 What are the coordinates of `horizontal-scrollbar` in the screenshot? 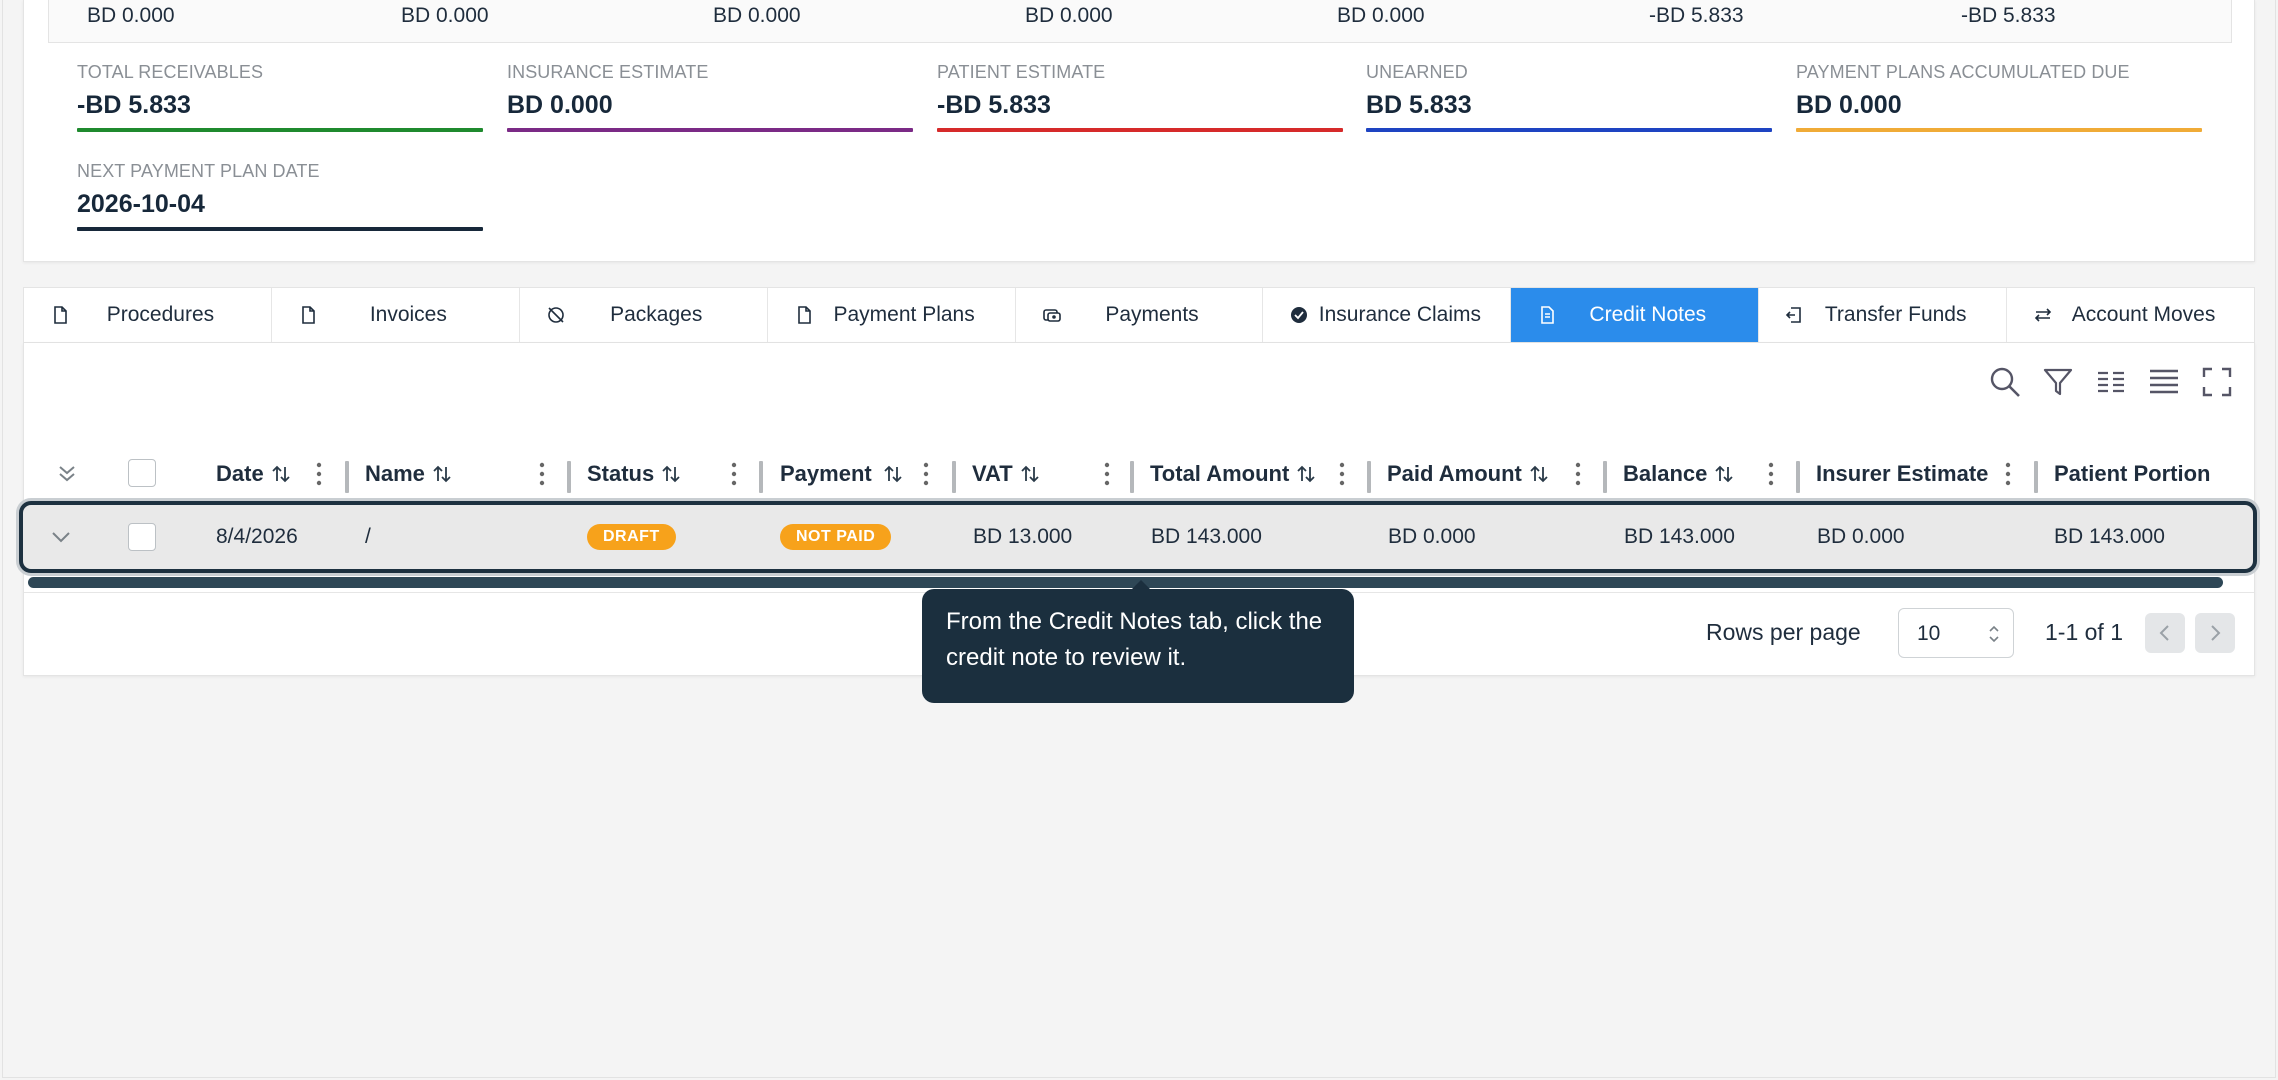 It's located at (1125, 582).